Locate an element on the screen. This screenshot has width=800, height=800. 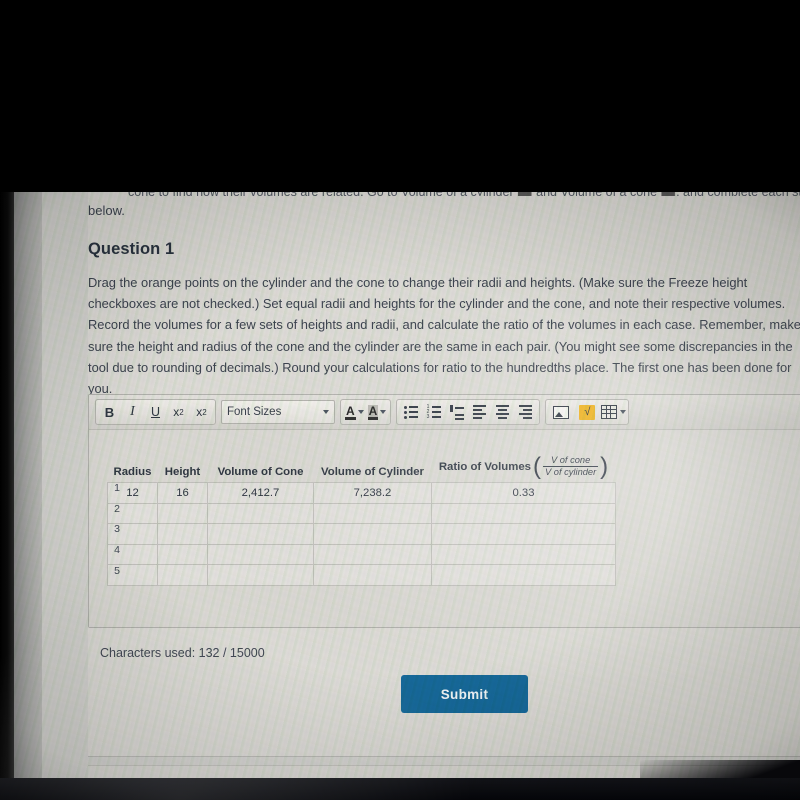
list-align-group: 1 2 3 is located at coordinates (468, 412).